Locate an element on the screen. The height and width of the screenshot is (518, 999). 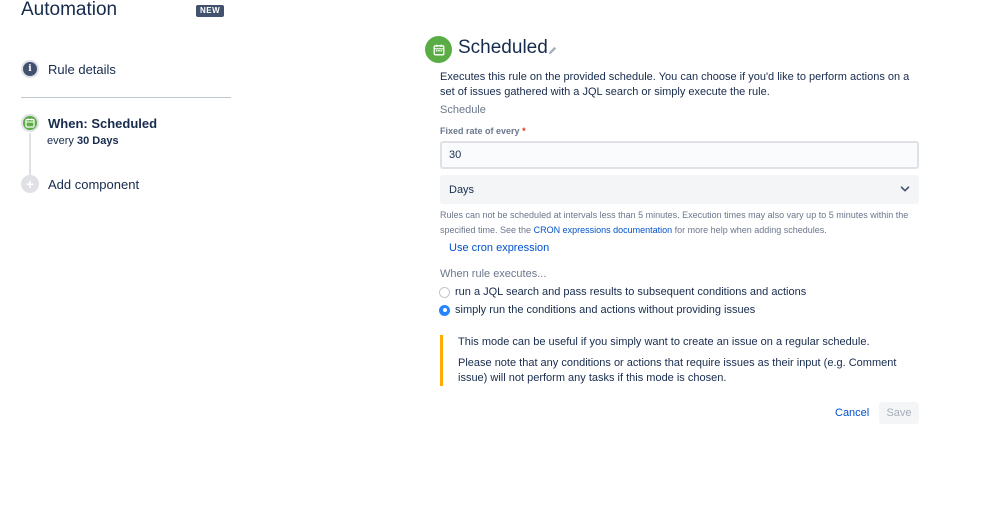
schedule-section-label: Schedule is located at coordinates (463, 110).